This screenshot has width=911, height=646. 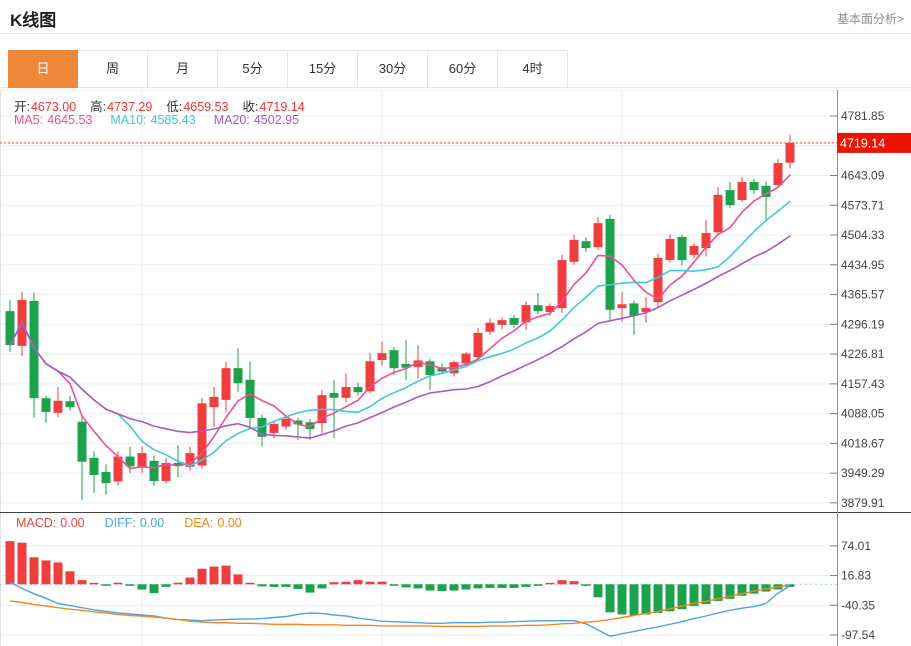 I want to click on tab-30min: 30分, so click(x=393, y=69).